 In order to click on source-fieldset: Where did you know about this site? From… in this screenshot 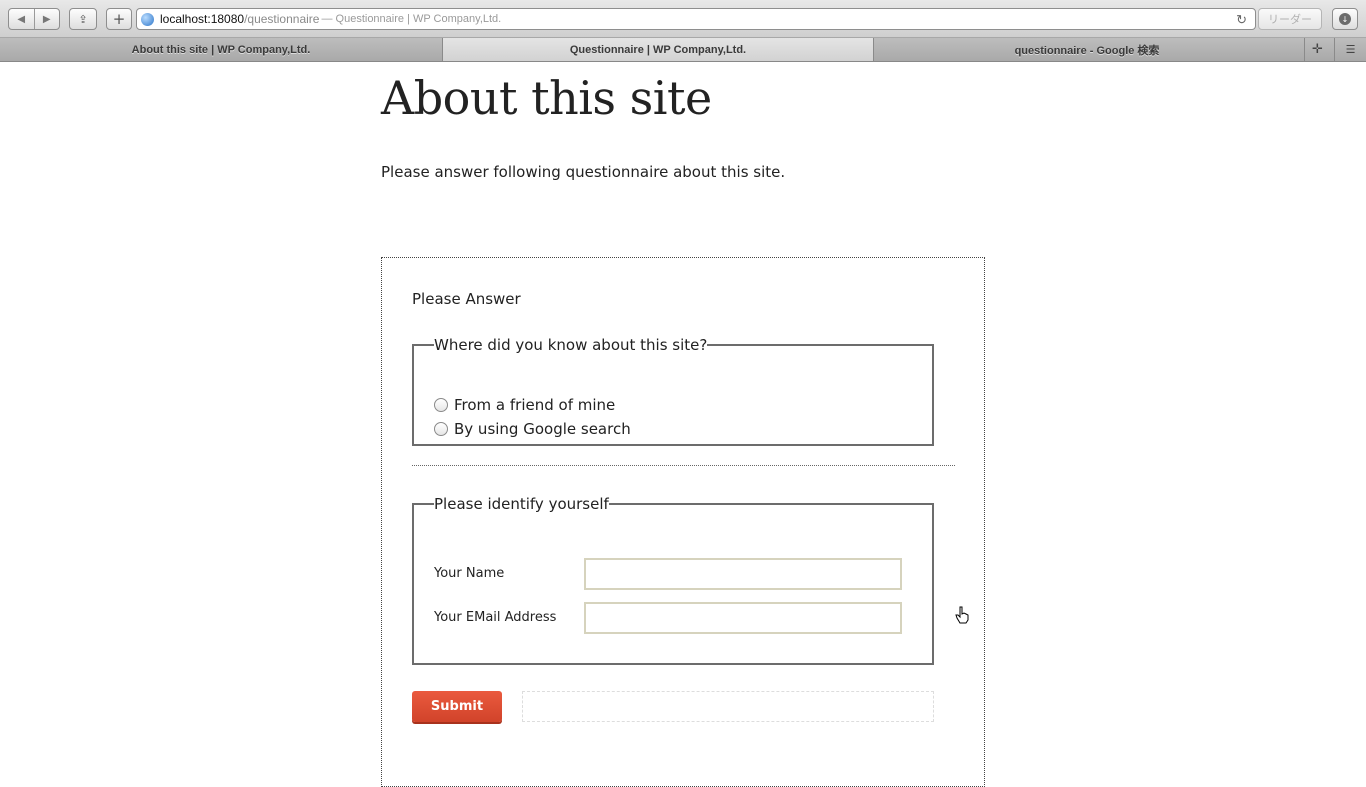, I will do `click(673, 391)`.